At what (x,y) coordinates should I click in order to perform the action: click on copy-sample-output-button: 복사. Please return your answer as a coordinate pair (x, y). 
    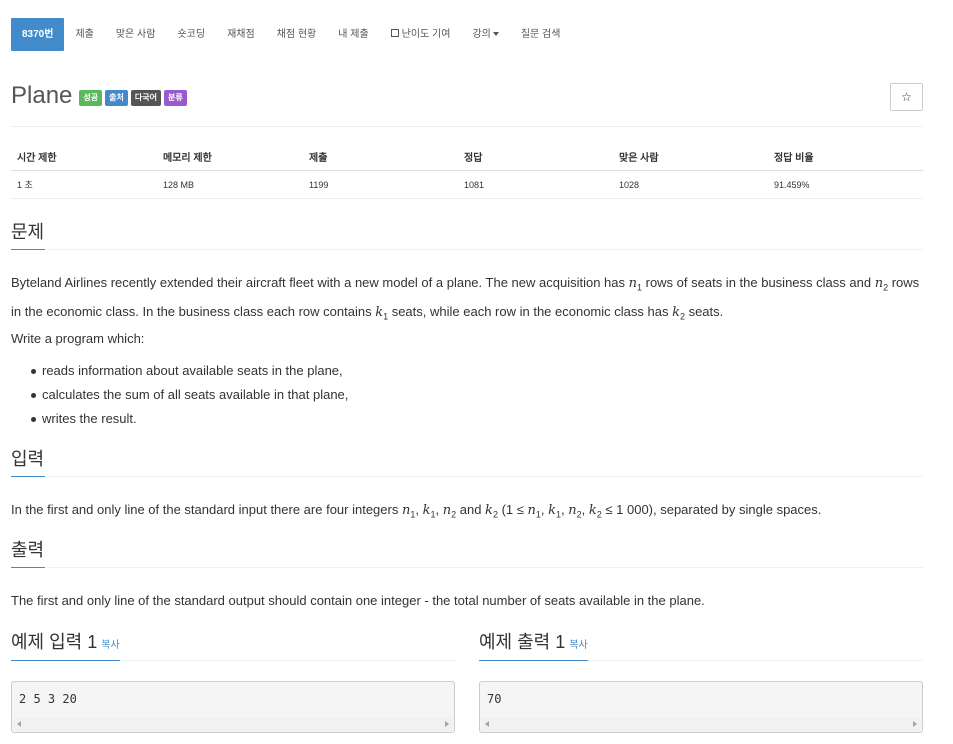
    Looking at the image, I should click on (578, 645).